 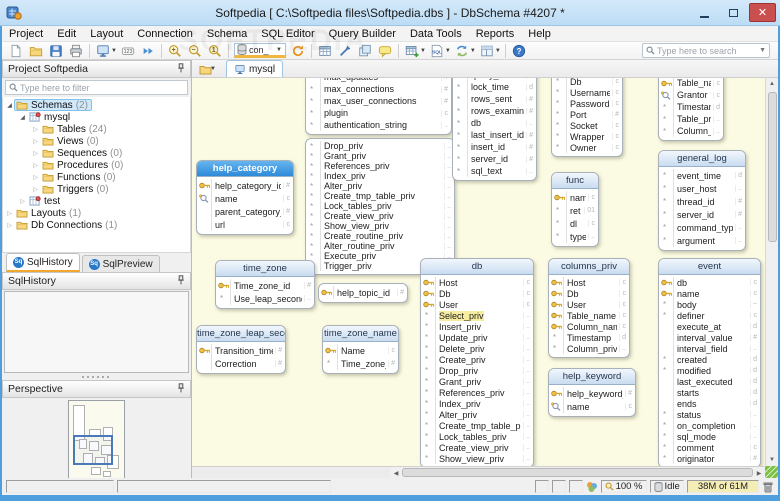 What do you see at coordinates (9, 105) in the screenshot?
I see `tree-expanded-icon: ◢` at bounding box center [9, 105].